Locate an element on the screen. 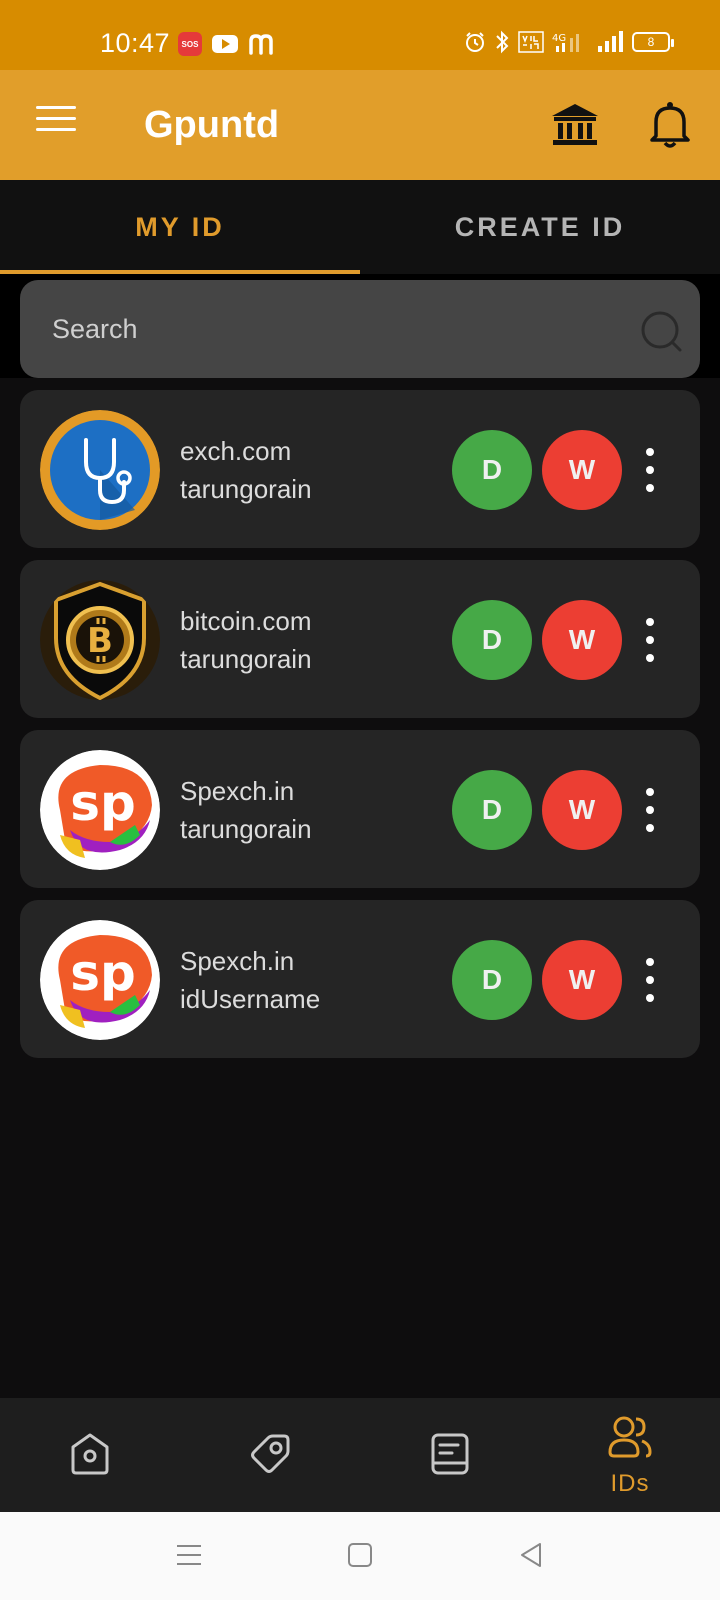 This screenshot has width=720, height=1600. sos-icon: SOS is located at coordinates (190, 44).